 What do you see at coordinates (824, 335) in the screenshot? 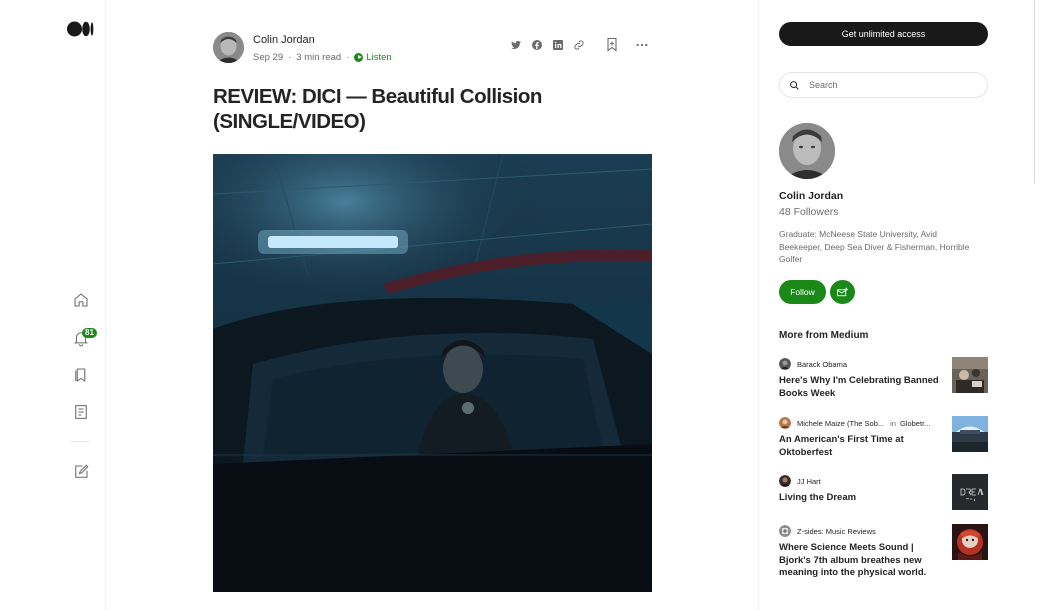
I see `more-from-heading: More from Medium` at bounding box center [824, 335].